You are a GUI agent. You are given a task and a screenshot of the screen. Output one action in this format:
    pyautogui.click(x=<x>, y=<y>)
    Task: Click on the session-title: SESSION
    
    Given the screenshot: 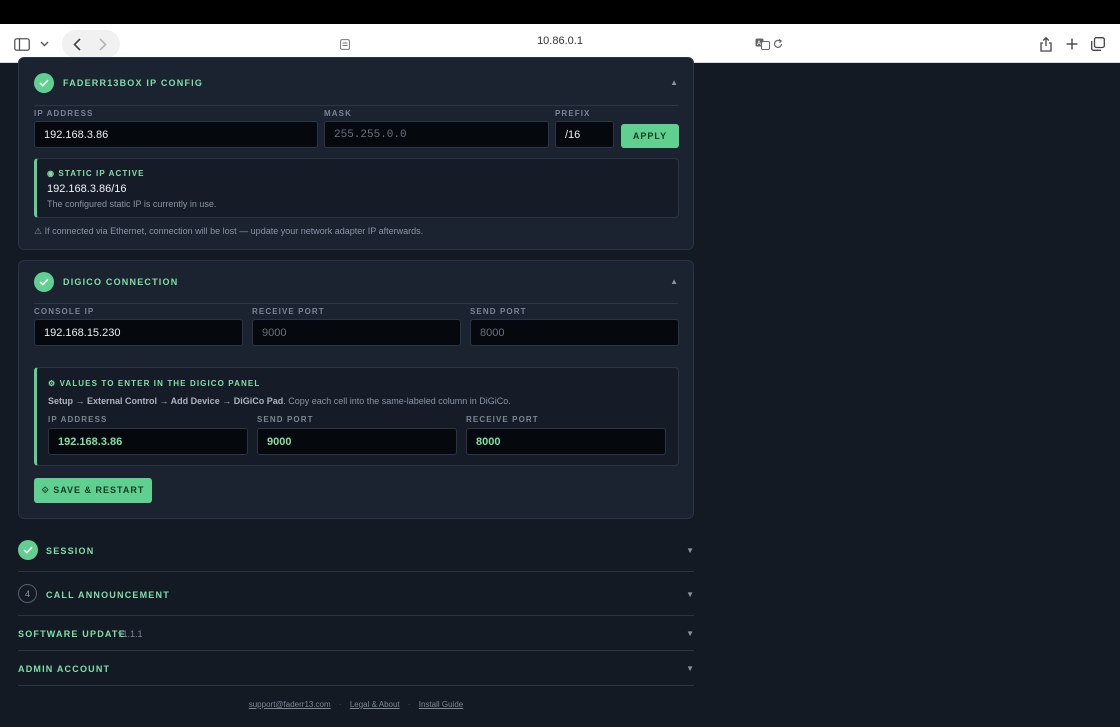 What is the action you would take?
    pyautogui.click(x=70, y=551)
    